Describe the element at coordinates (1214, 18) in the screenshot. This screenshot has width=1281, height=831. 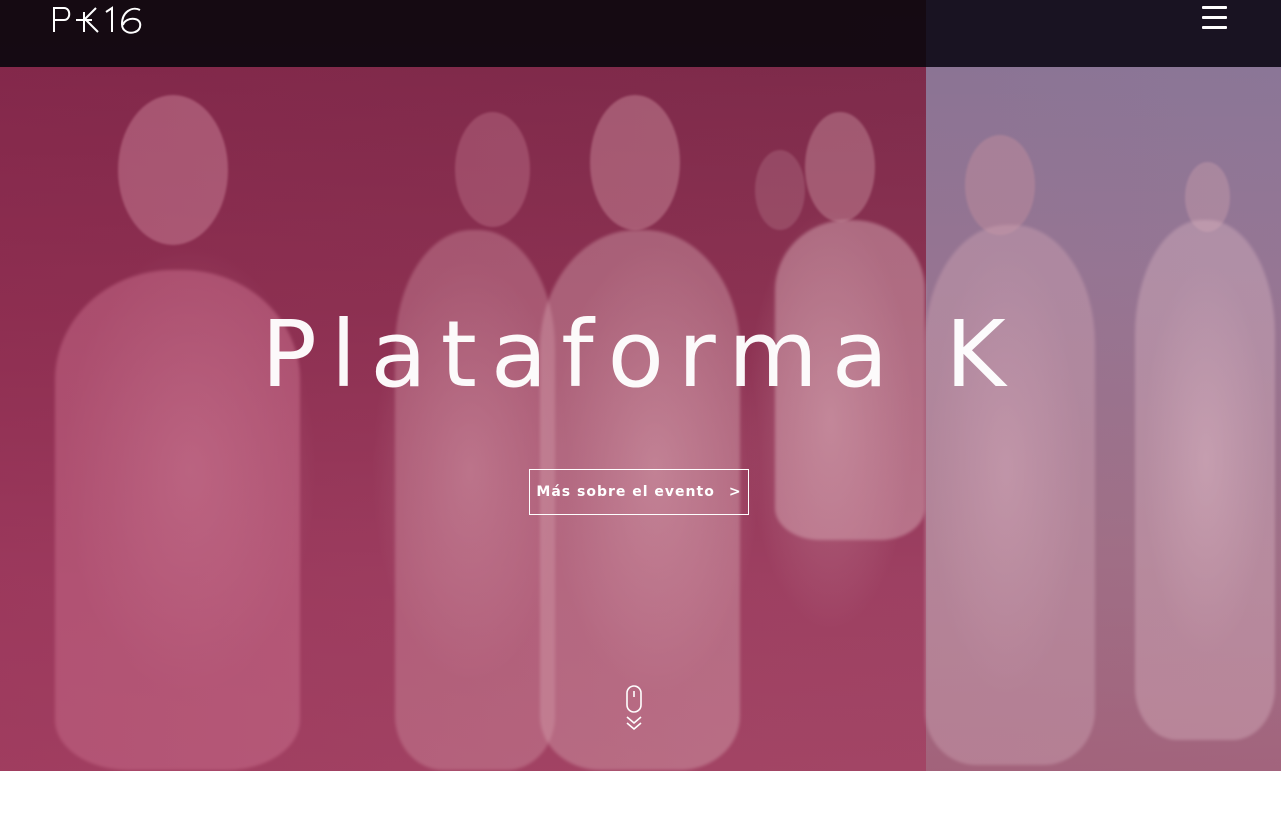
I see `hamburger-menu-icon` at that location.